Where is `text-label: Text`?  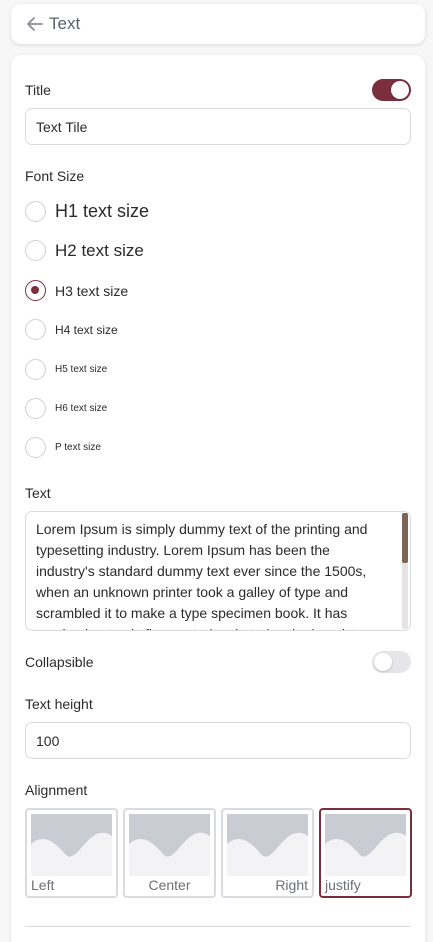
text-label: Text is located at coordinates (38, 493).